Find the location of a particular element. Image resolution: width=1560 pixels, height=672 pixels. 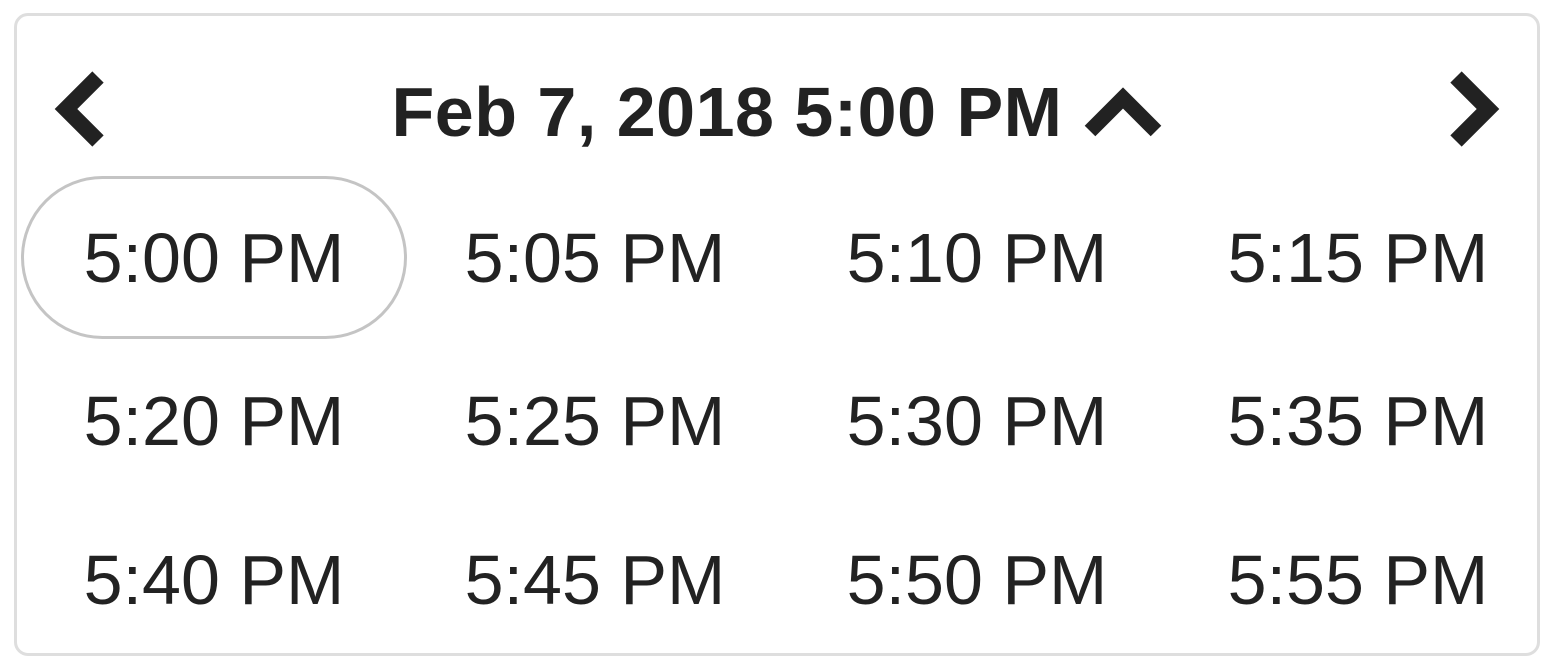

time-slot-5-20-pm: 5:20 PM is located at coordinates (214, 420).